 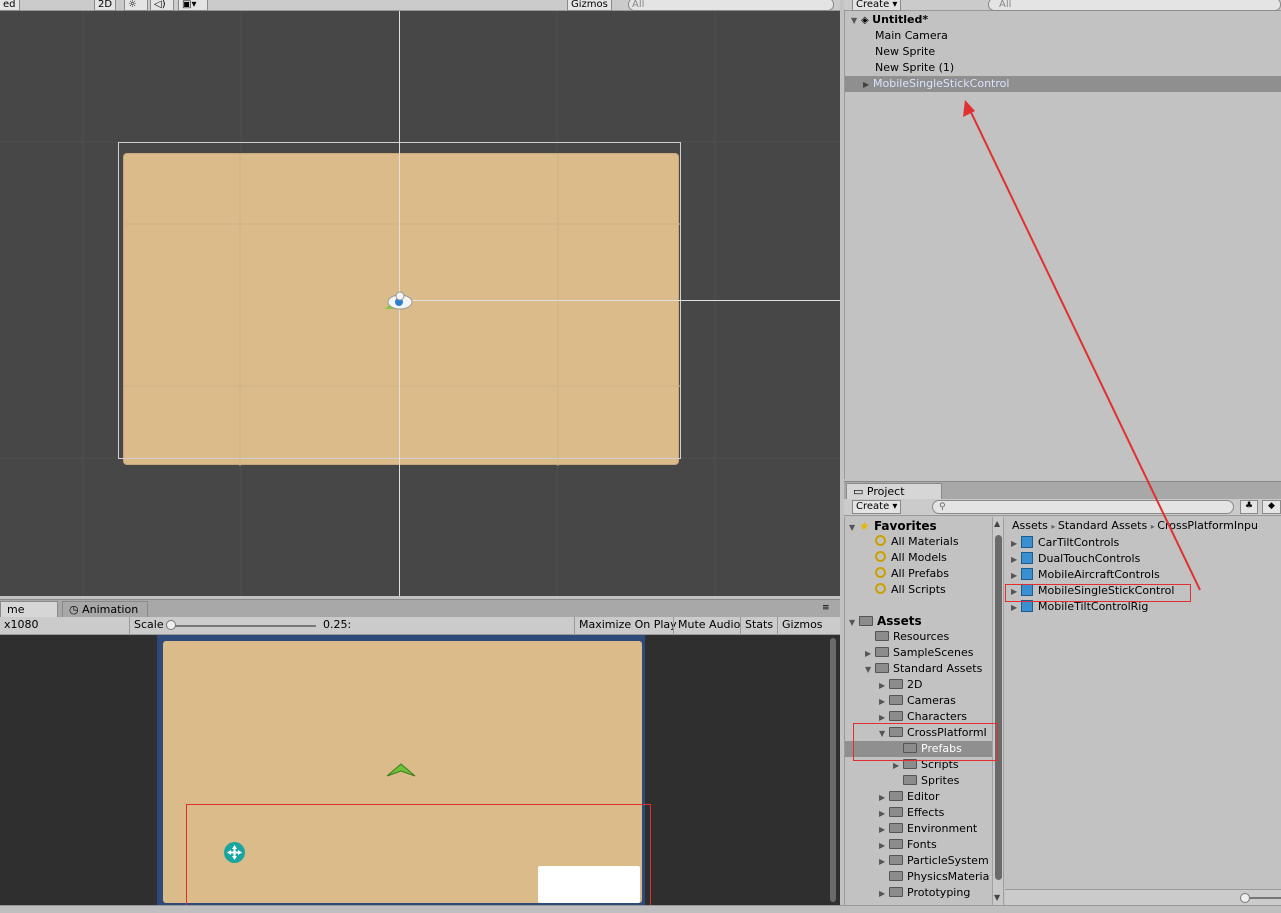 I want to click on folder-label: Fonts, so click(x=922, y=844).